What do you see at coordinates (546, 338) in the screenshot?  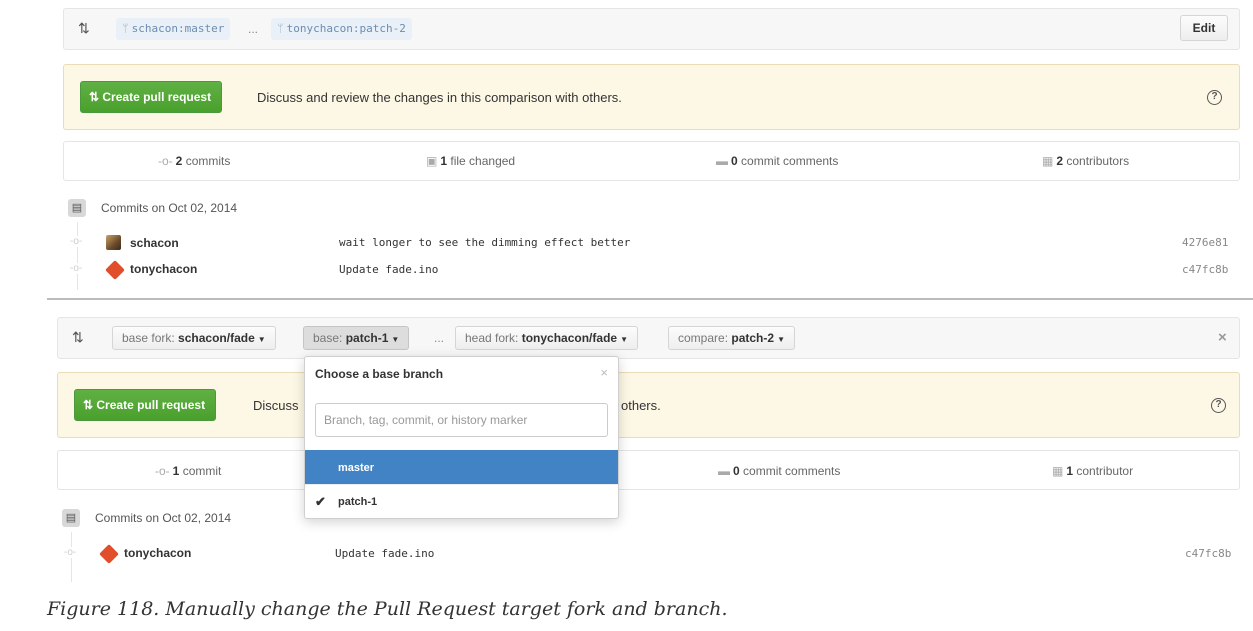 I see `head-fork-select: head fork: tonychacon/fade ▼` at bounding box center [546, 338].